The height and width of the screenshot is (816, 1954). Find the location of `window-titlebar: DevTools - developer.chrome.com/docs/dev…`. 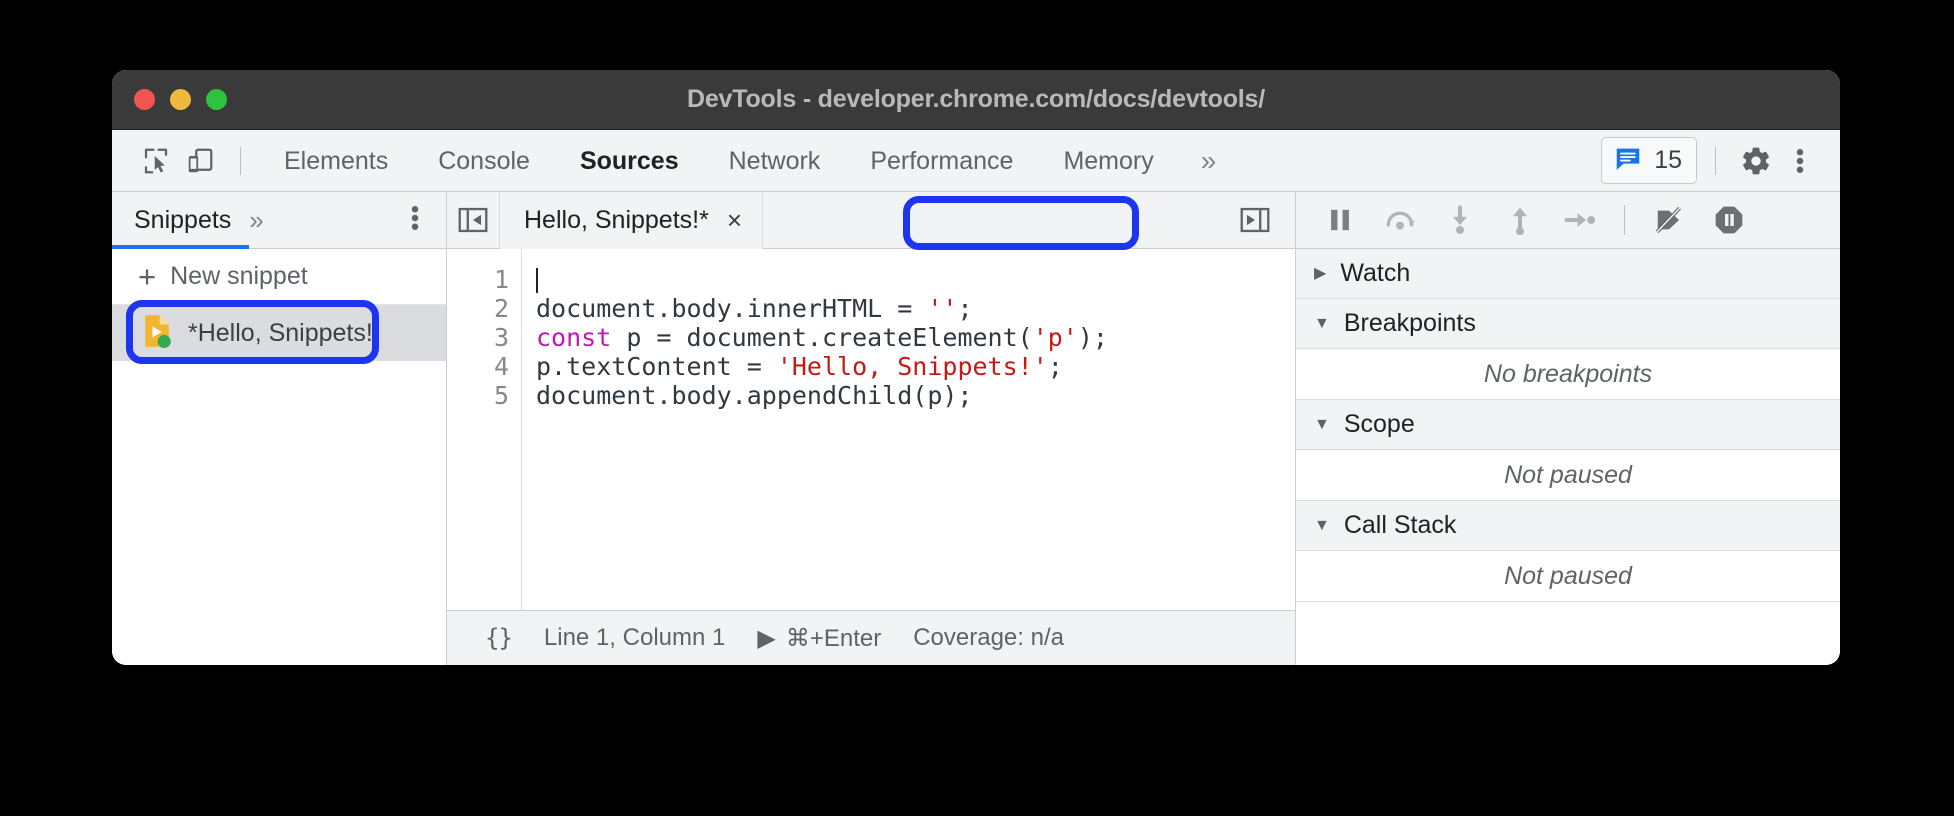

window-titlebar: DevTools - developer.chrome.com/docs/dev… is located at coordinates (976, 100).